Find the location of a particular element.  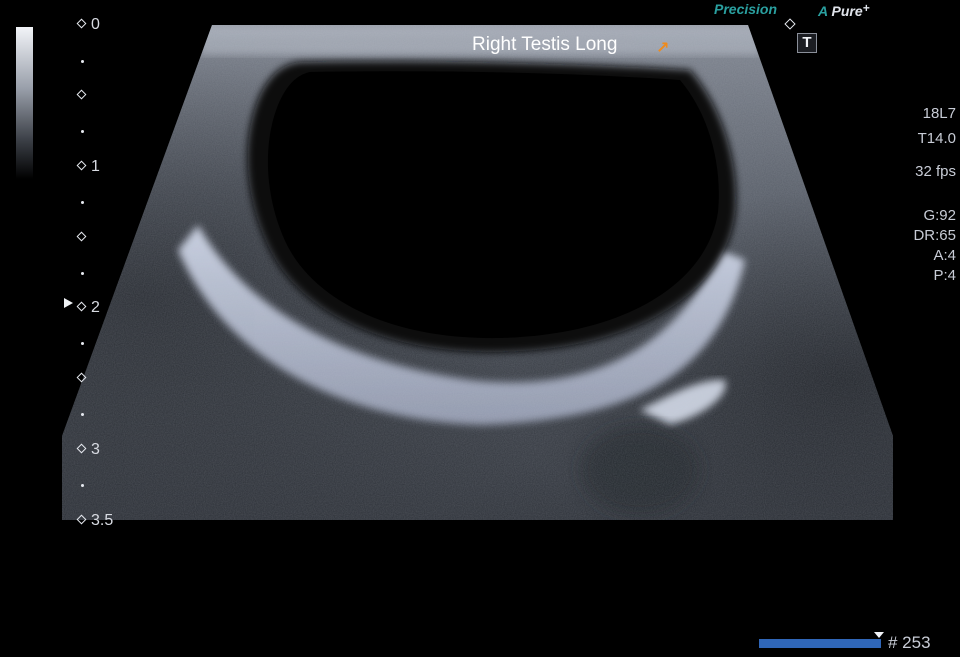

annotation-label: Right Testis Long is located at coordinates (544, 45).